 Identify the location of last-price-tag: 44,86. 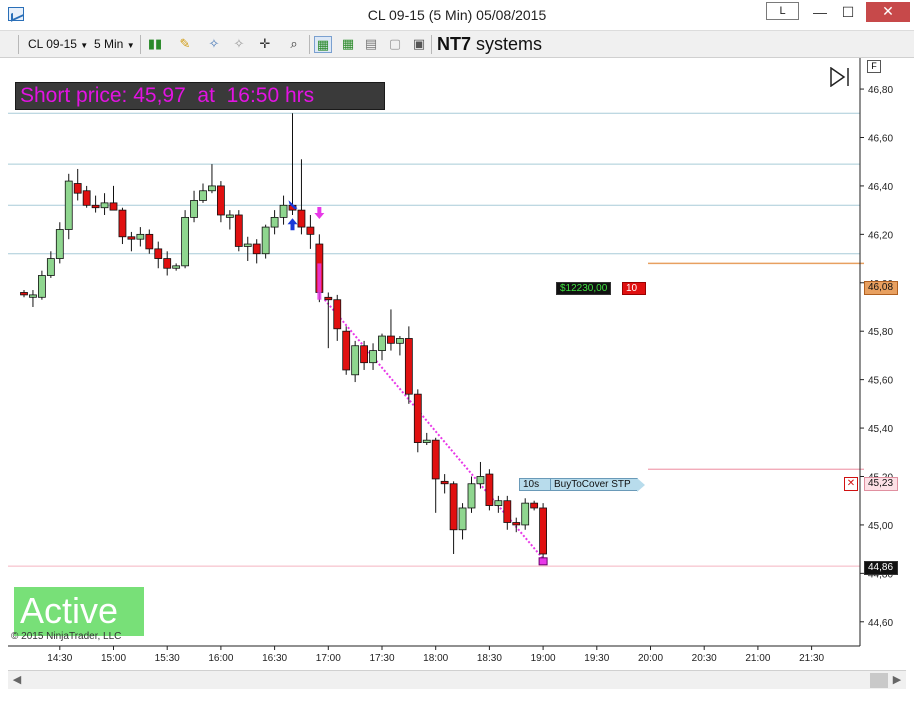
(881, 568).